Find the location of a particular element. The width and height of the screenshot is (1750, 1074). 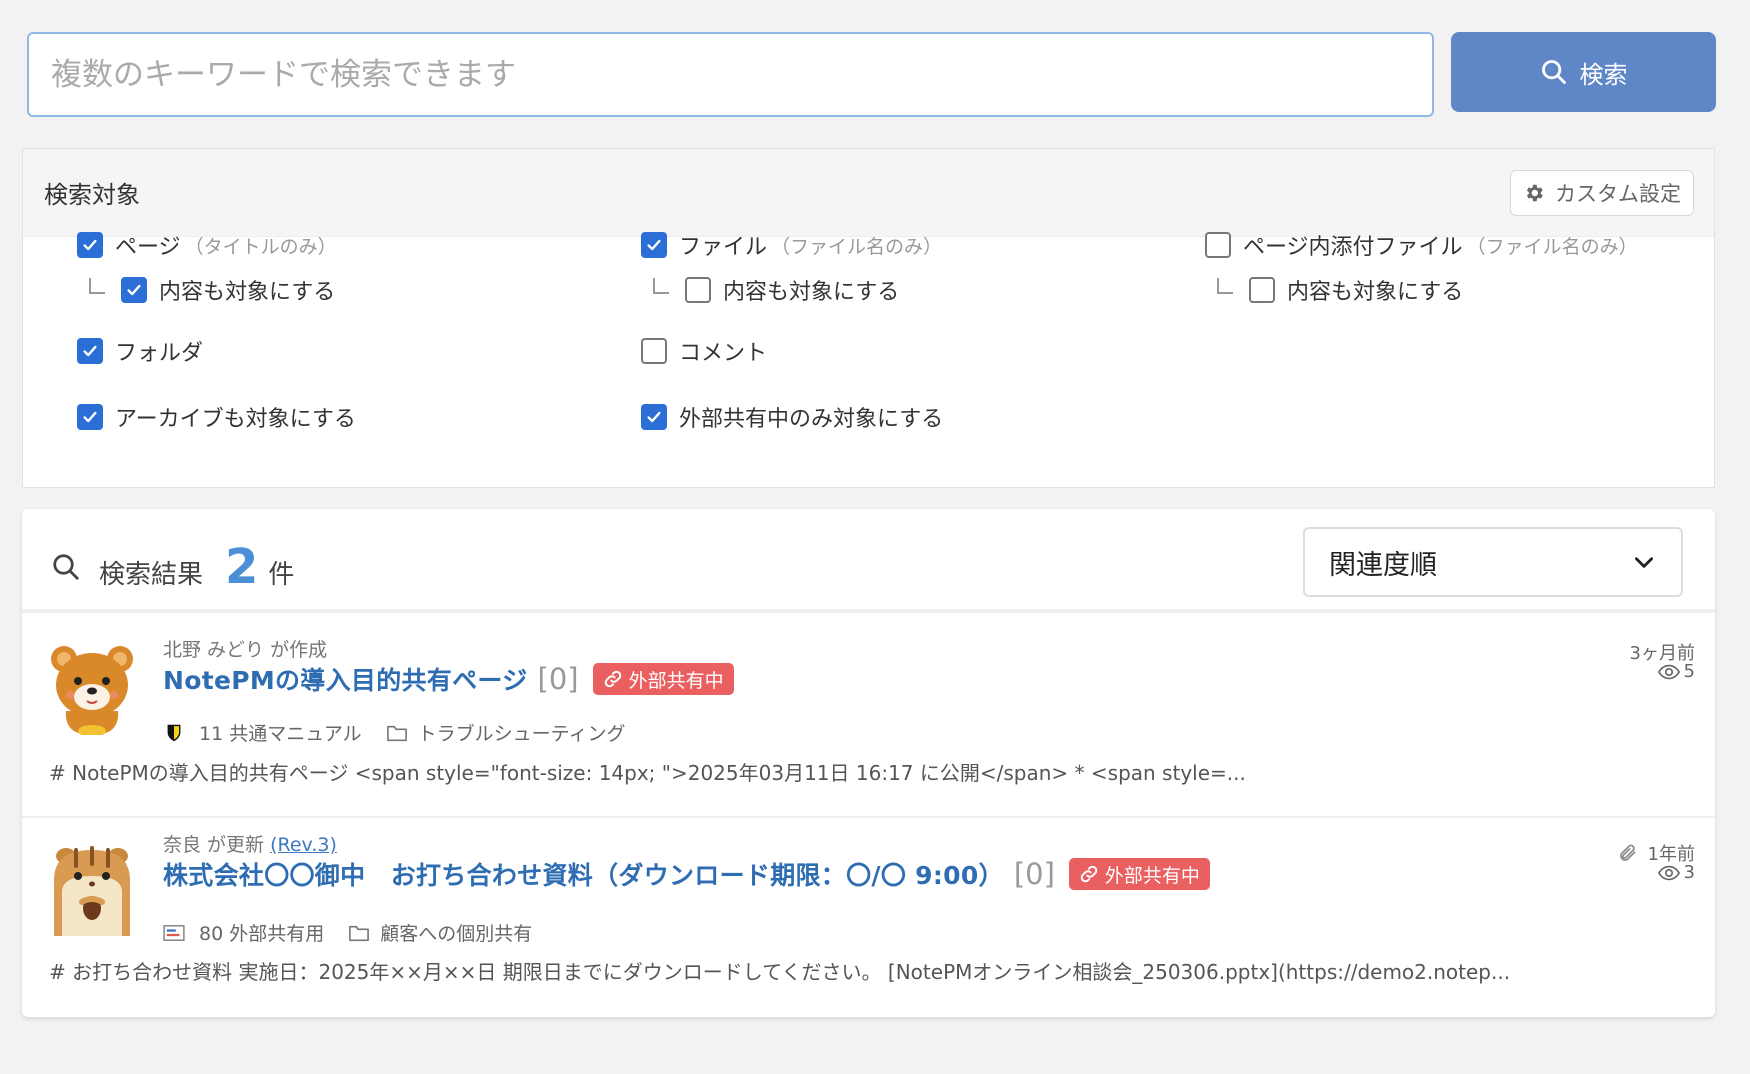

hamster-avatar-icon is located at coordinates (92, 891).